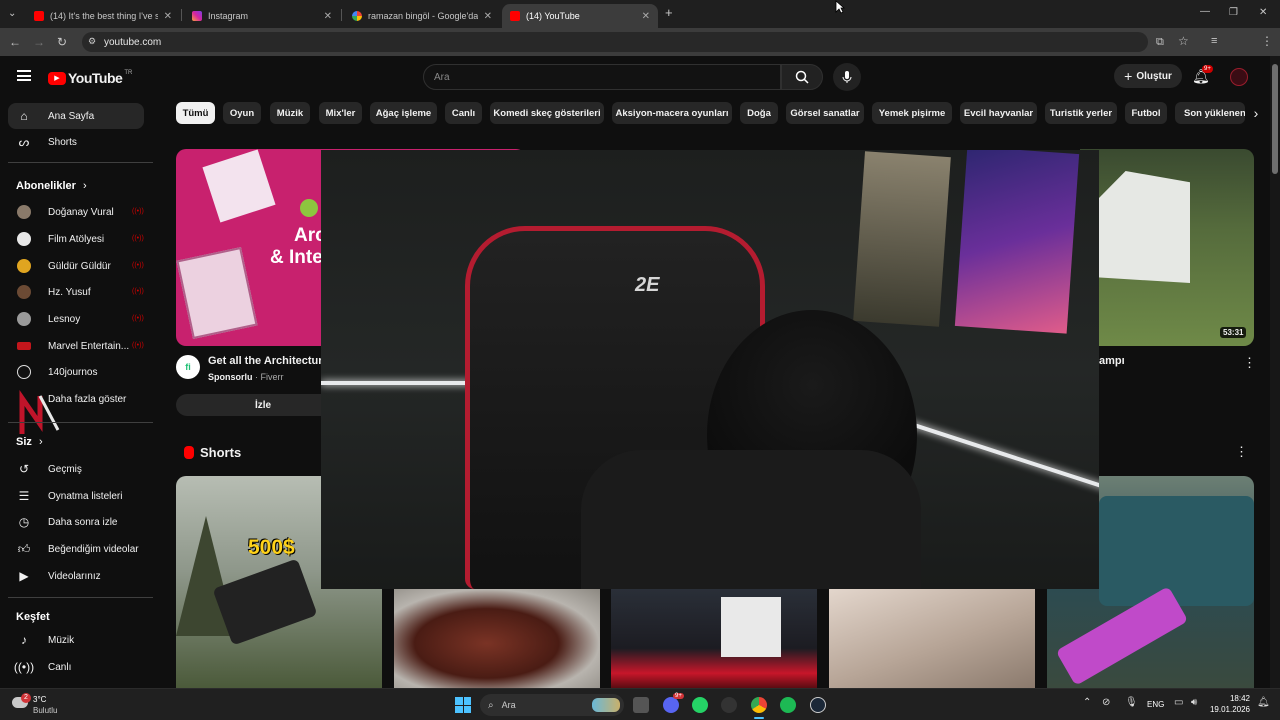 The image size is (1280, 720). What do you see at coordinates (76, 266) in the screenshot?
I see `sidebar-sub-2: Güldür Güldür ((•))` at bounding box center [76, 266].